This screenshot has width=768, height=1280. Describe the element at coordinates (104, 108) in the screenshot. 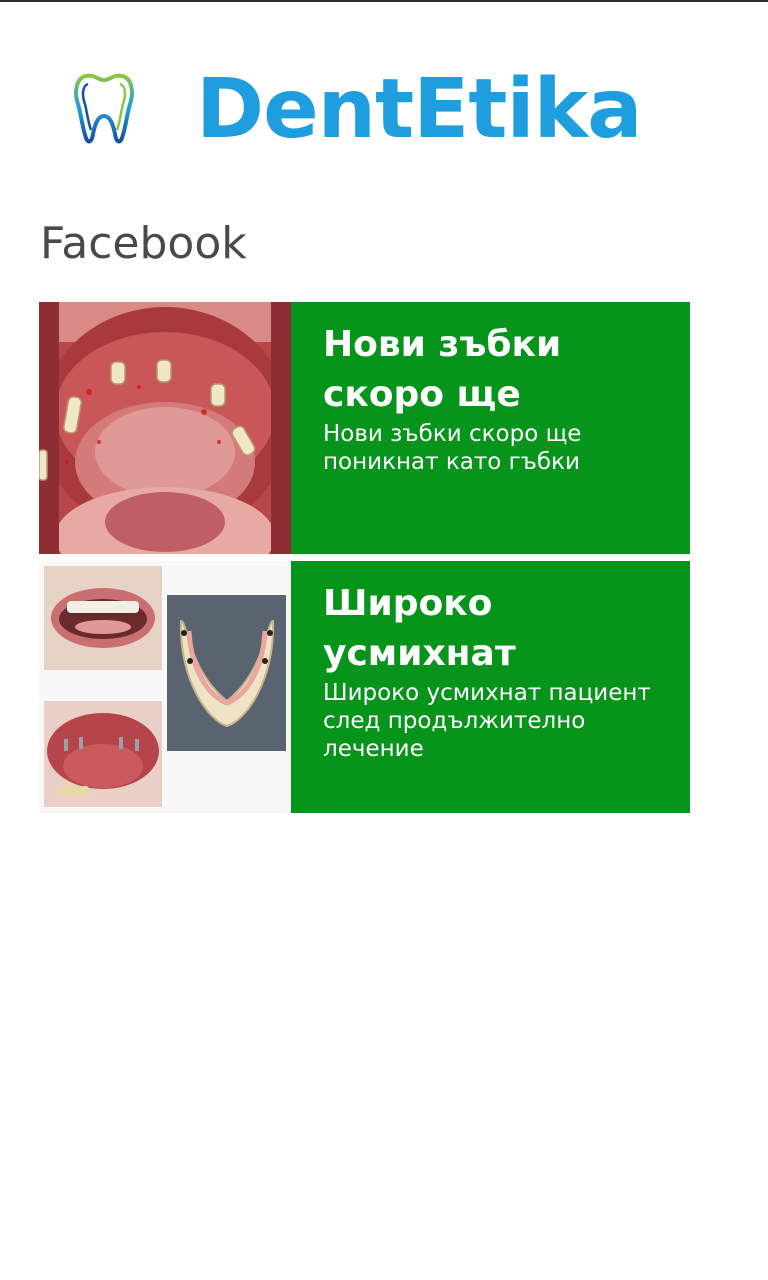

I see `tooth-logo-icon` at that location.